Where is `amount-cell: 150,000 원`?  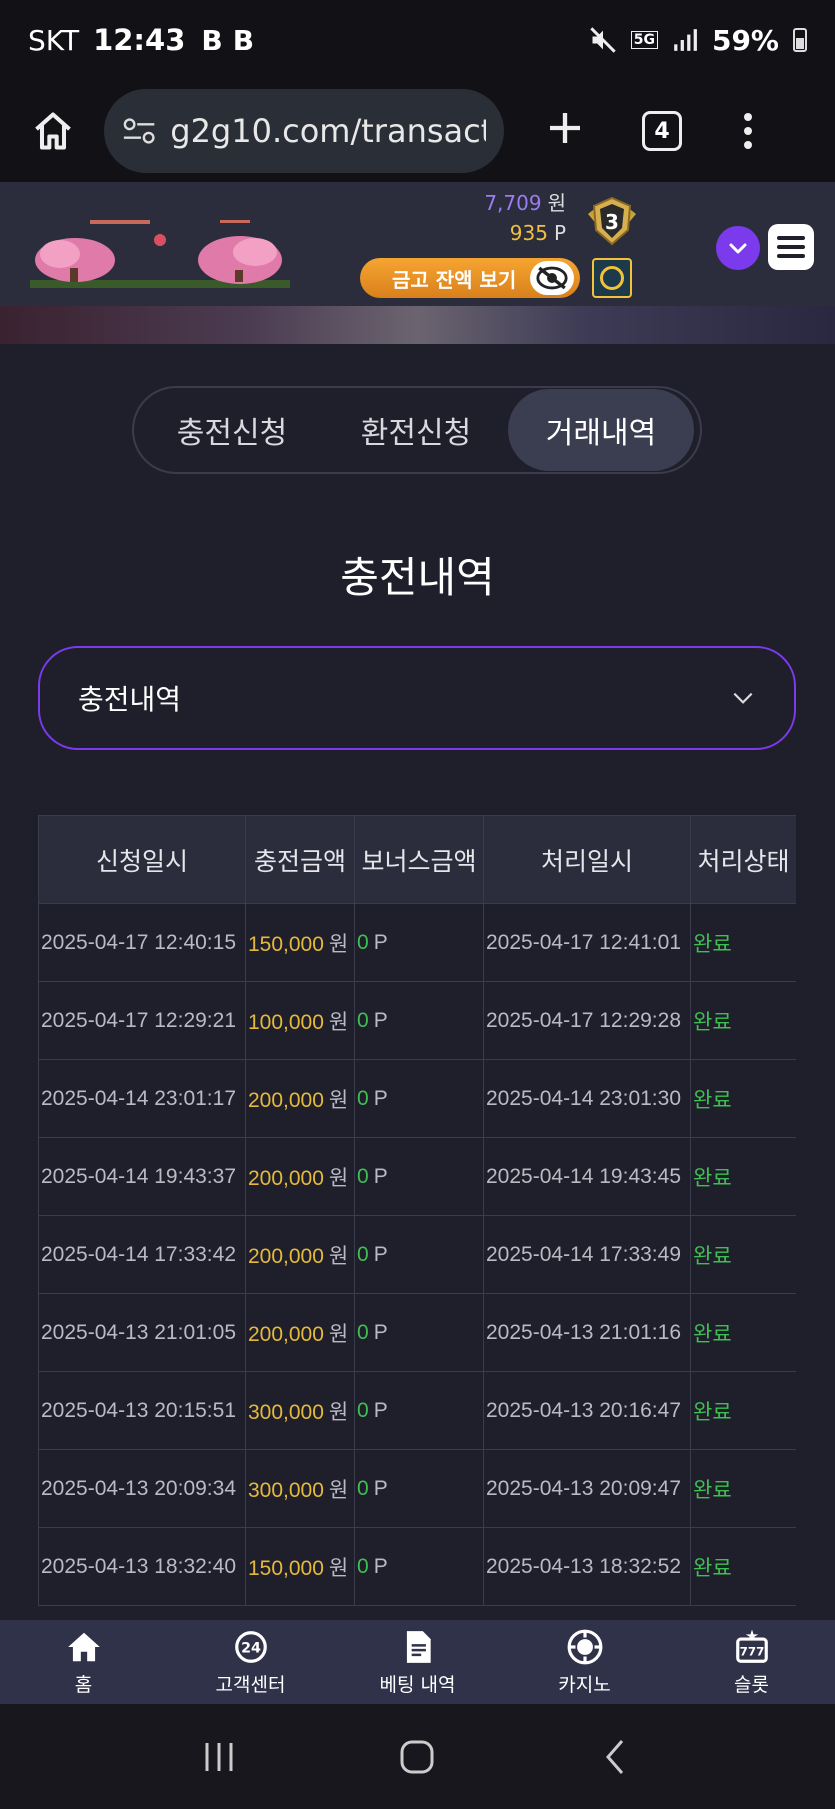 amount-cell: 150,000 원 is located at coordinates (300, 942).